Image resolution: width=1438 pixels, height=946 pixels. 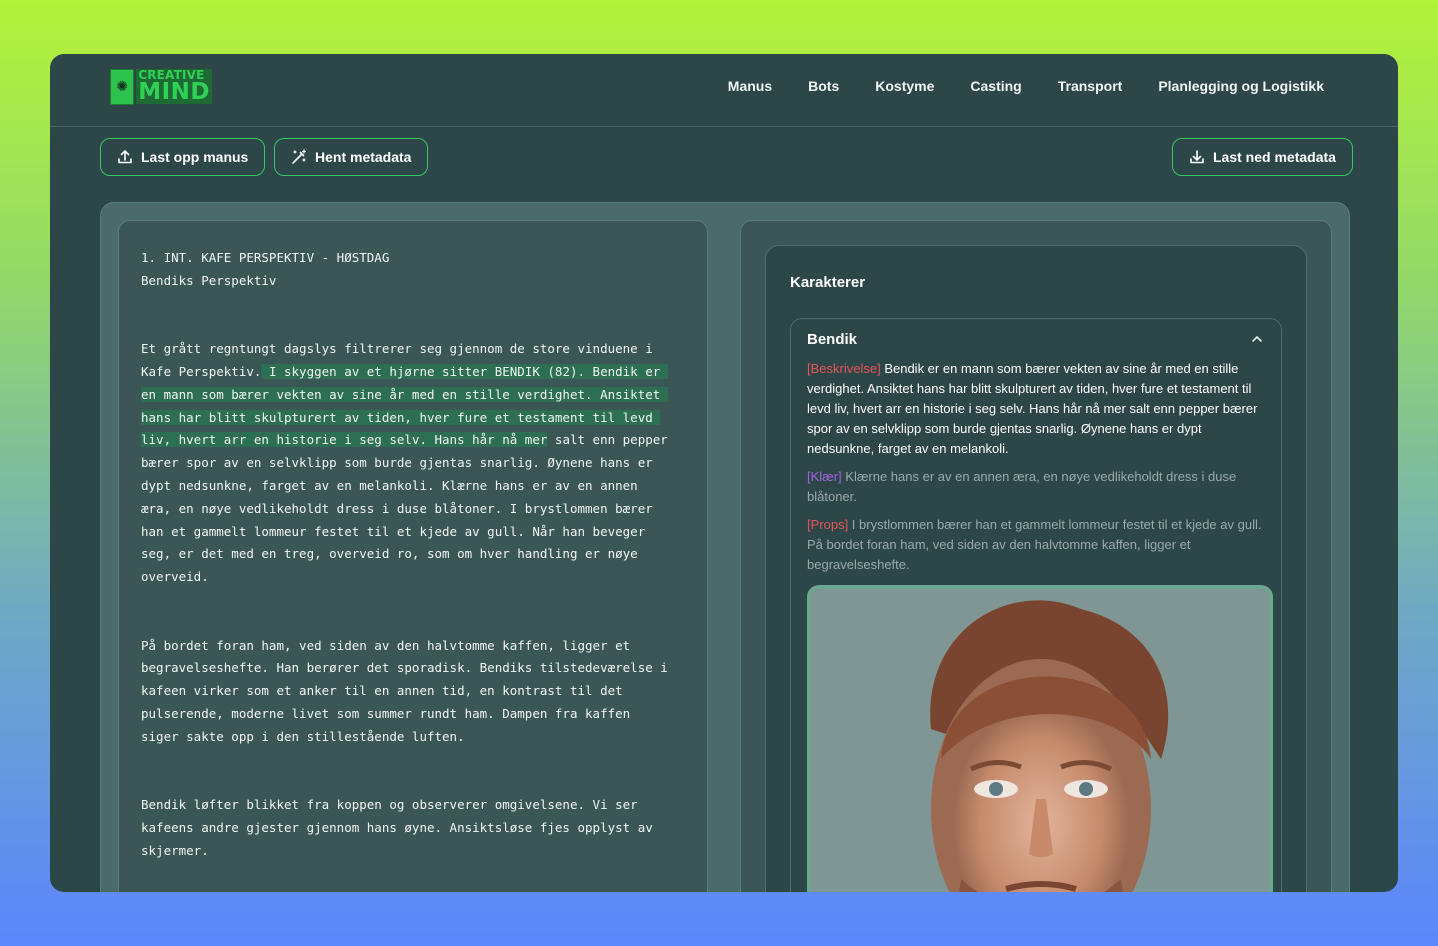 What do you see at coordinates (174, 92) in the screenshot?
I see `logo-text-bottom: MIND` at bounding box center [174, 92].